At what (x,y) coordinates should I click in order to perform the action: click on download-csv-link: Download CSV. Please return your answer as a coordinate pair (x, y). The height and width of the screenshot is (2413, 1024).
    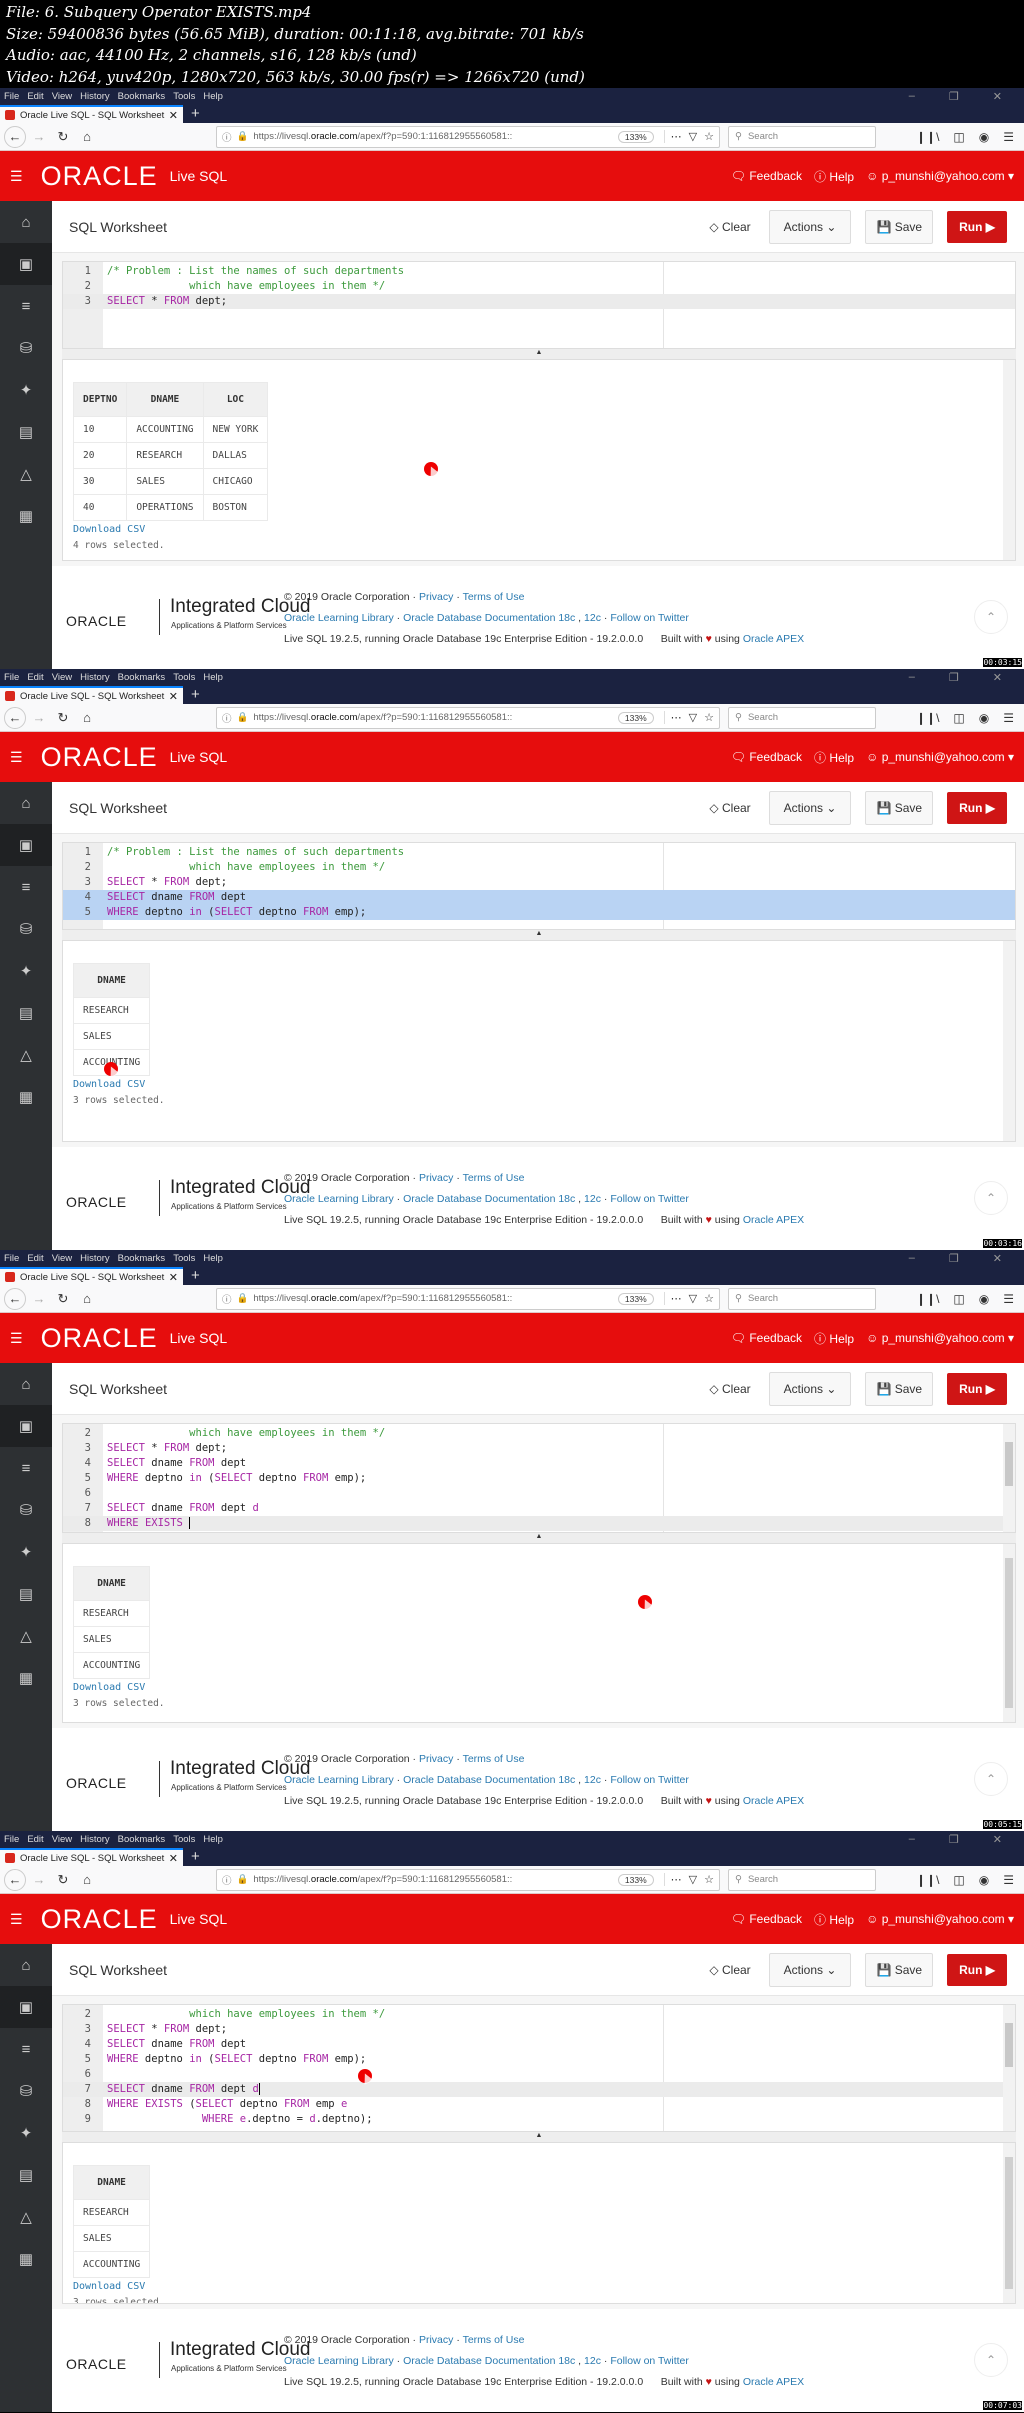
    Looking at the image, I should click on (109, 529).